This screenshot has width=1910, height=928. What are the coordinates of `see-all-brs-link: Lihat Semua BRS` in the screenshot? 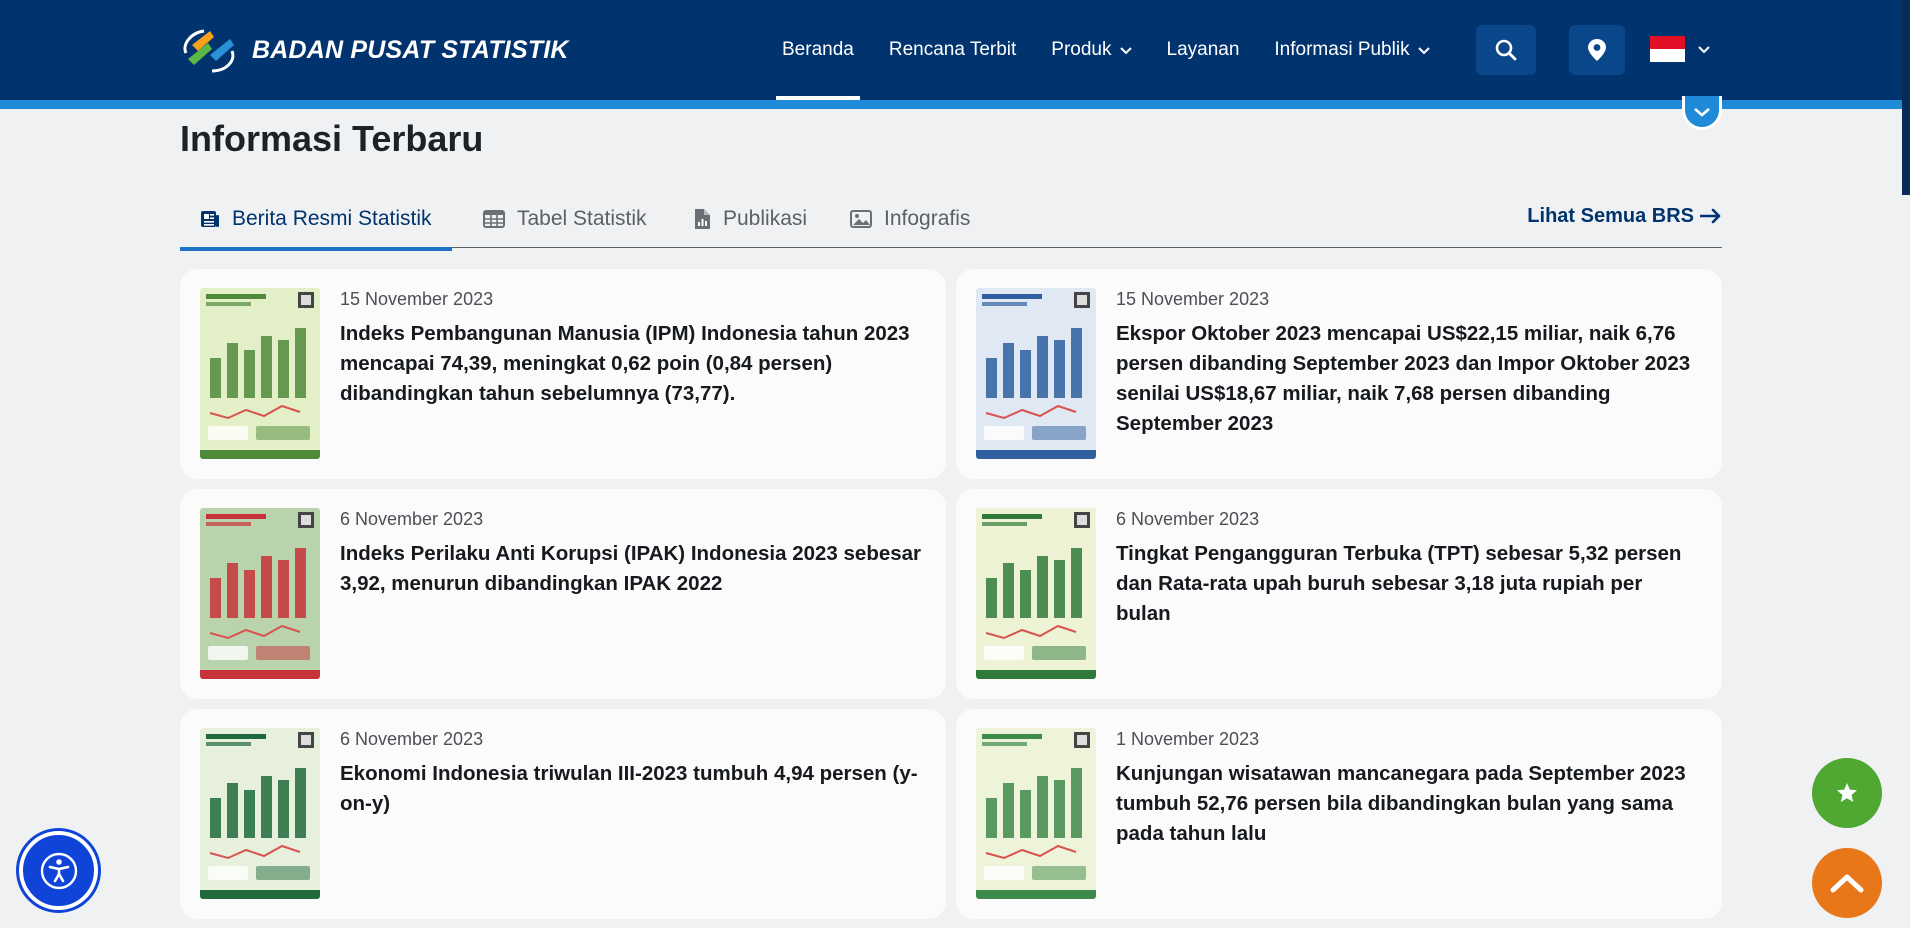 It's located at (1624, 216).